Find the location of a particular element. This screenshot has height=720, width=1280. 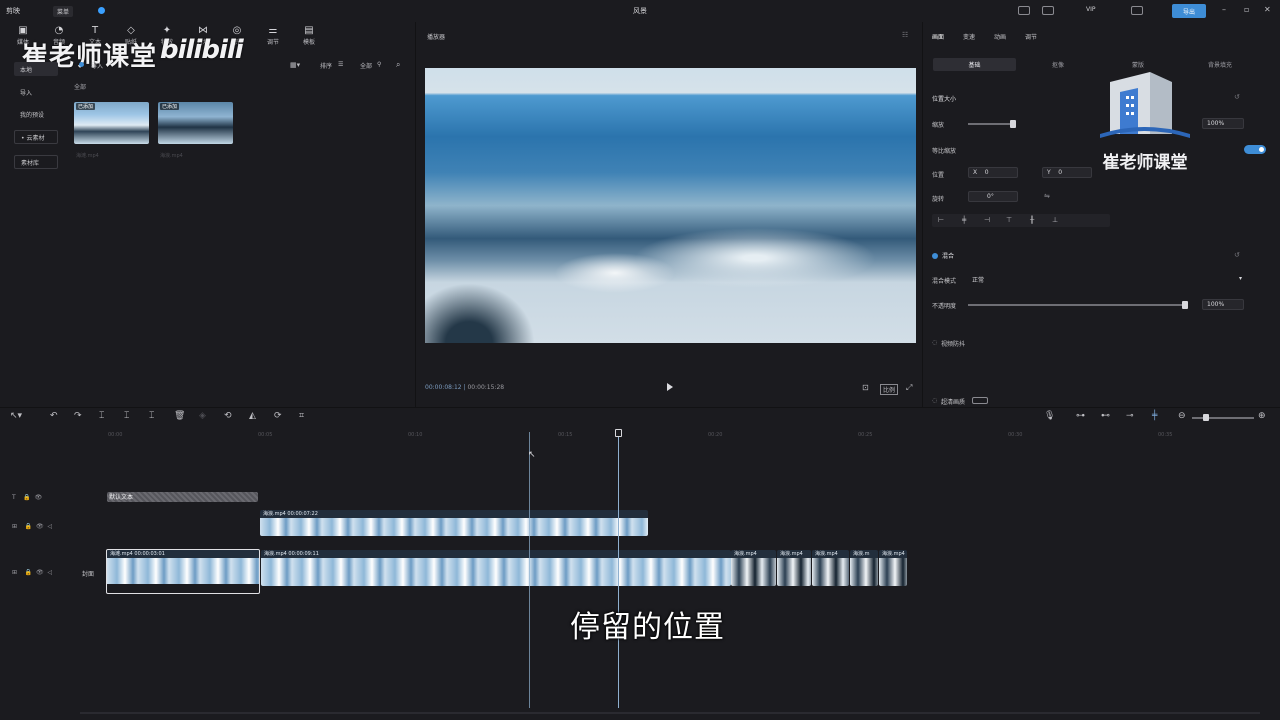

main-clip-selected: 海滩.mp4 00:00:03:01 is located at coordinates (183, 571).